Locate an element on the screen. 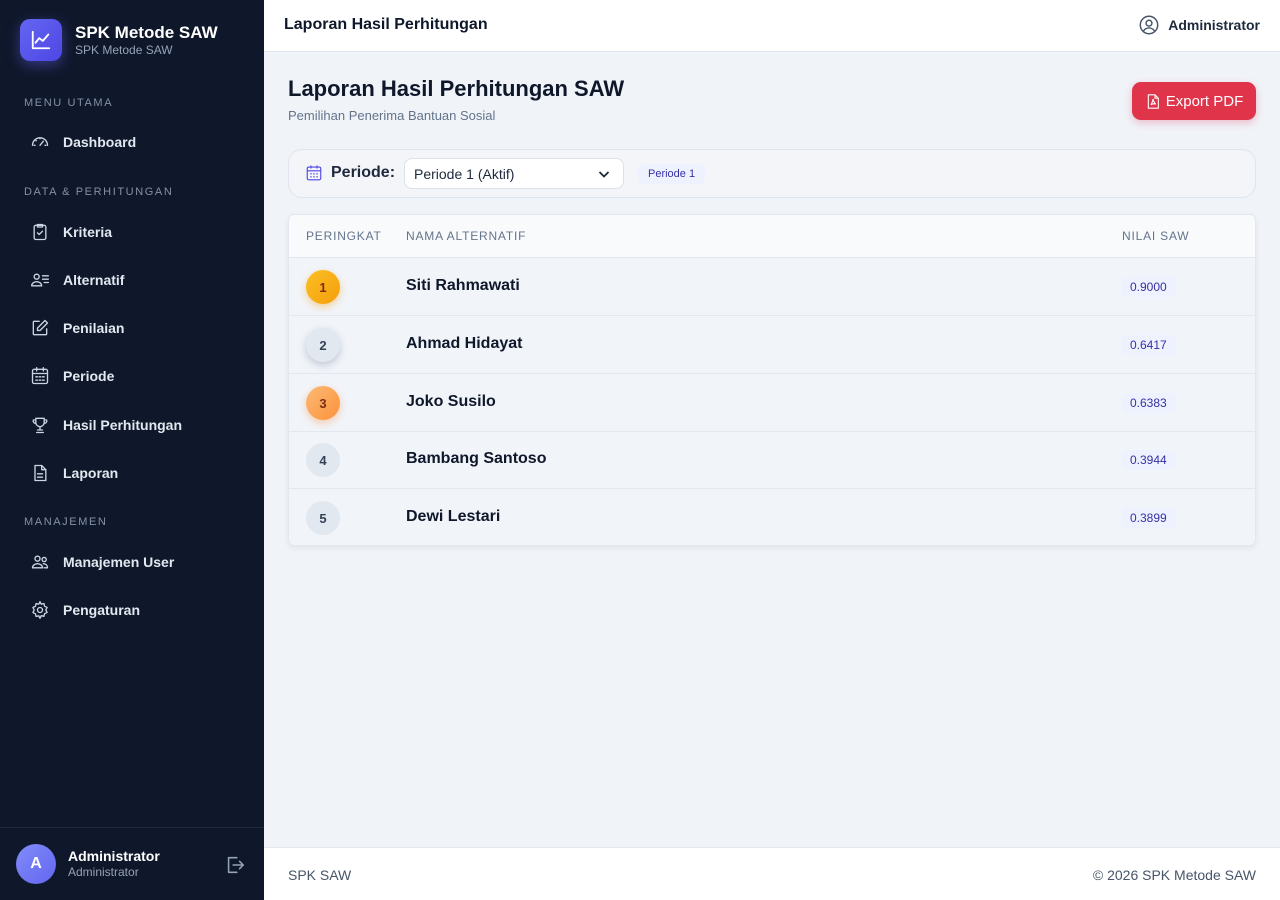  sidebar-item-kriteria: Kriteria is located at coordinates (132, 232).